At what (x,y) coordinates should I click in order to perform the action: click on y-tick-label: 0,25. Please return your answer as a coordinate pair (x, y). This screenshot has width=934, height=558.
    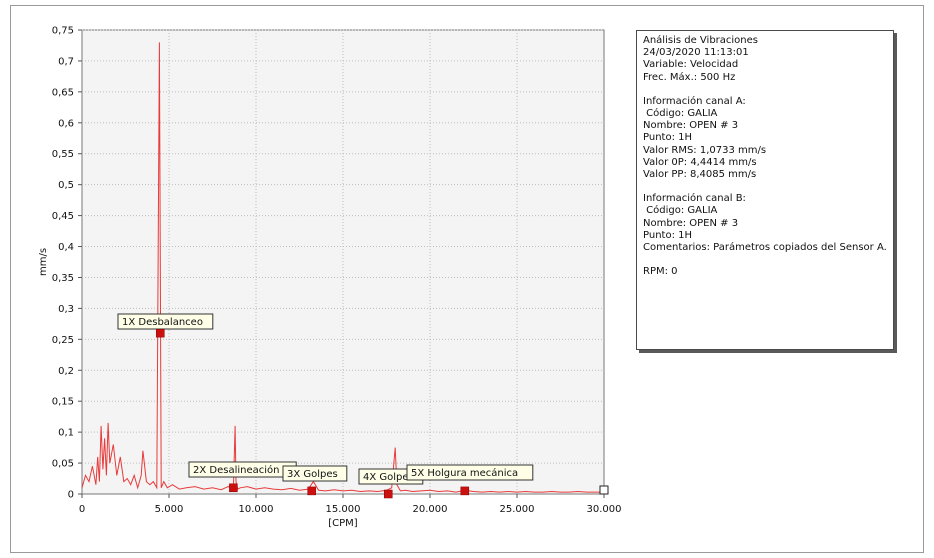
    Looking at the image, I should click on (63, 340).